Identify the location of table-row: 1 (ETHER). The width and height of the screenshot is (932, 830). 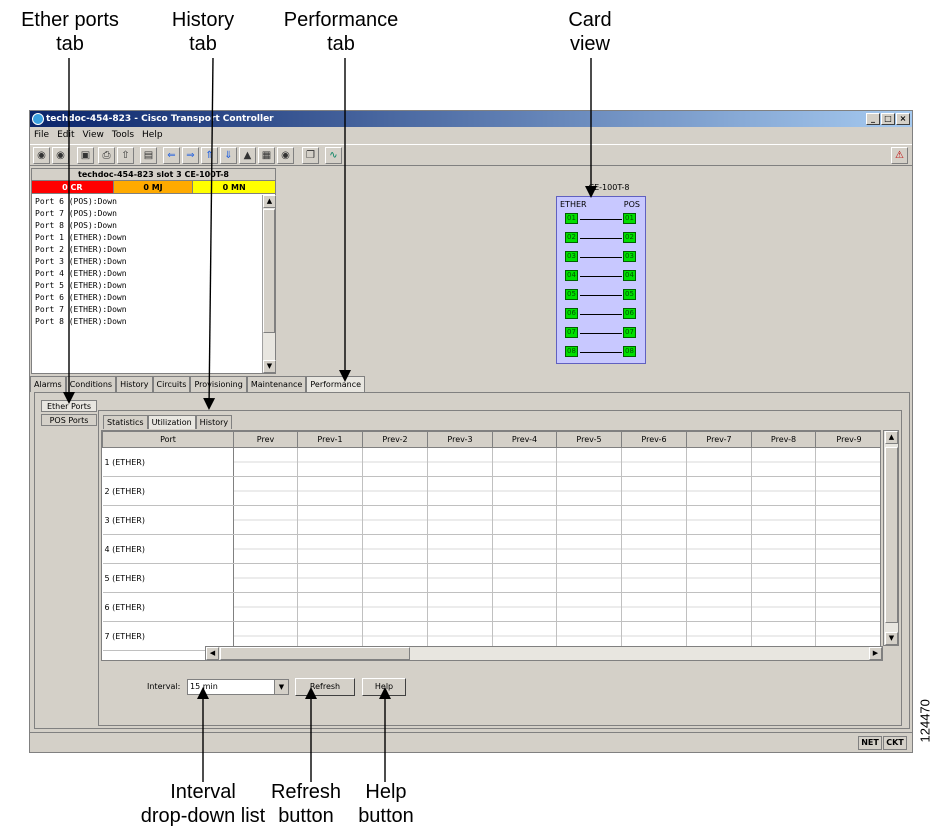
(491, 462).